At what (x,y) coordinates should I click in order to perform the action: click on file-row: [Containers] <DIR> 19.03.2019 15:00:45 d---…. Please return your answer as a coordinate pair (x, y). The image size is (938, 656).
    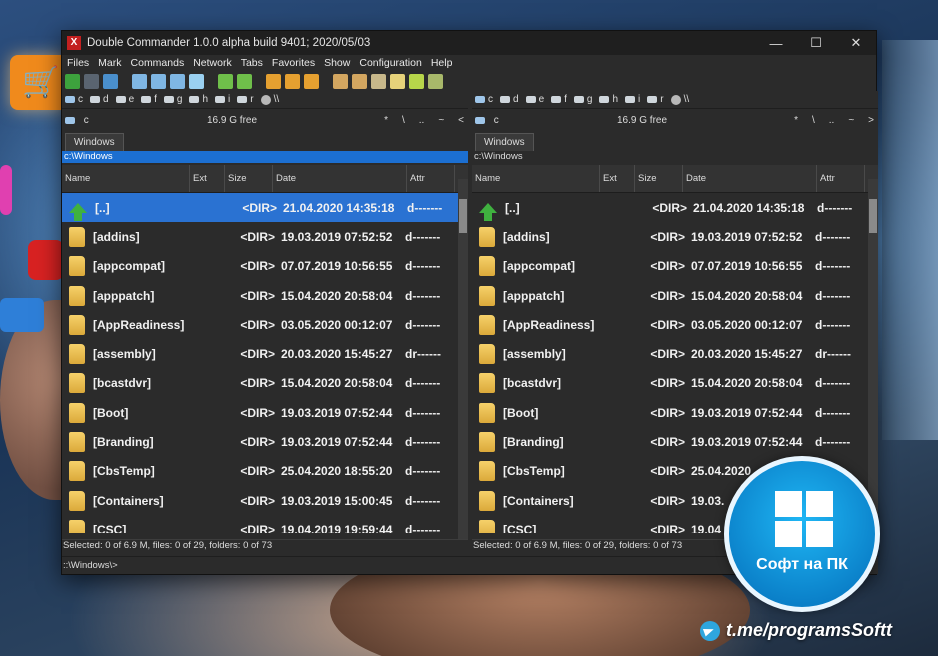
    Looking at the image, I should click on (265, 500).